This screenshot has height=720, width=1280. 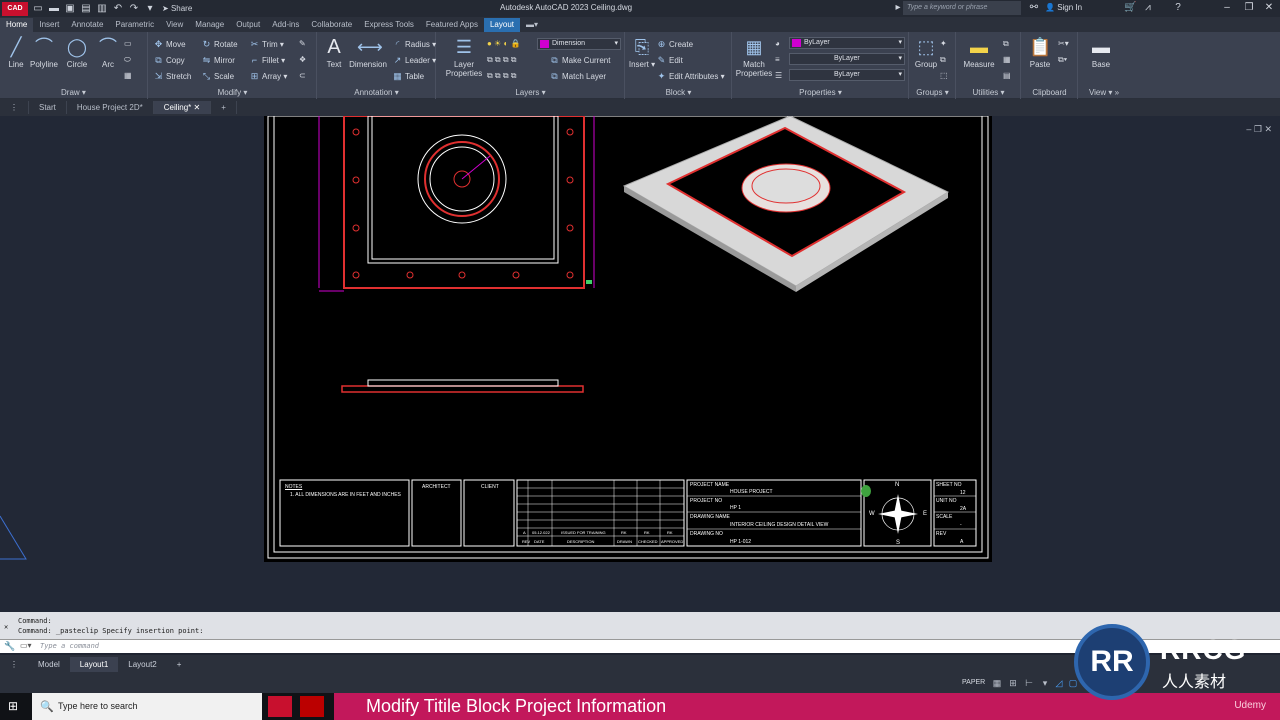 I want to click on tab-layout: Layout, so click(x=501, y=25).